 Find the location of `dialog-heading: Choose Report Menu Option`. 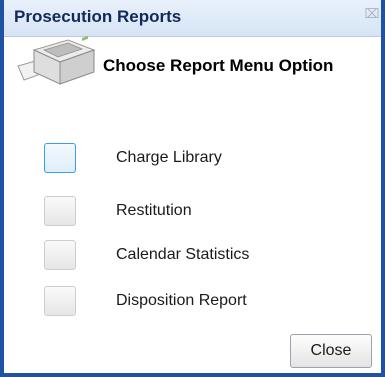

dialog-heading: Choose Report Menu Option is located at coordinates (218, 65).